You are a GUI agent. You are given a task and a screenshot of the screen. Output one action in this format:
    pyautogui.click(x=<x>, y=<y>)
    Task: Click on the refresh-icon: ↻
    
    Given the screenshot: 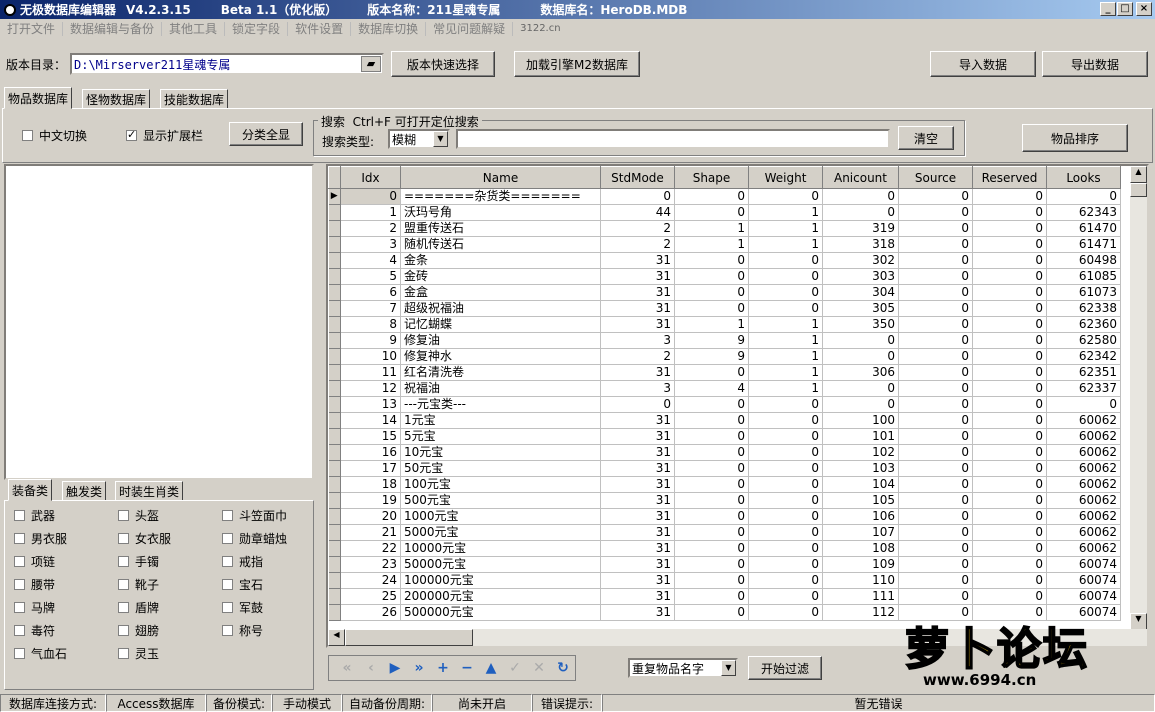 What is the action you would take?
    pyautogui.click(x=563, y=668)
    